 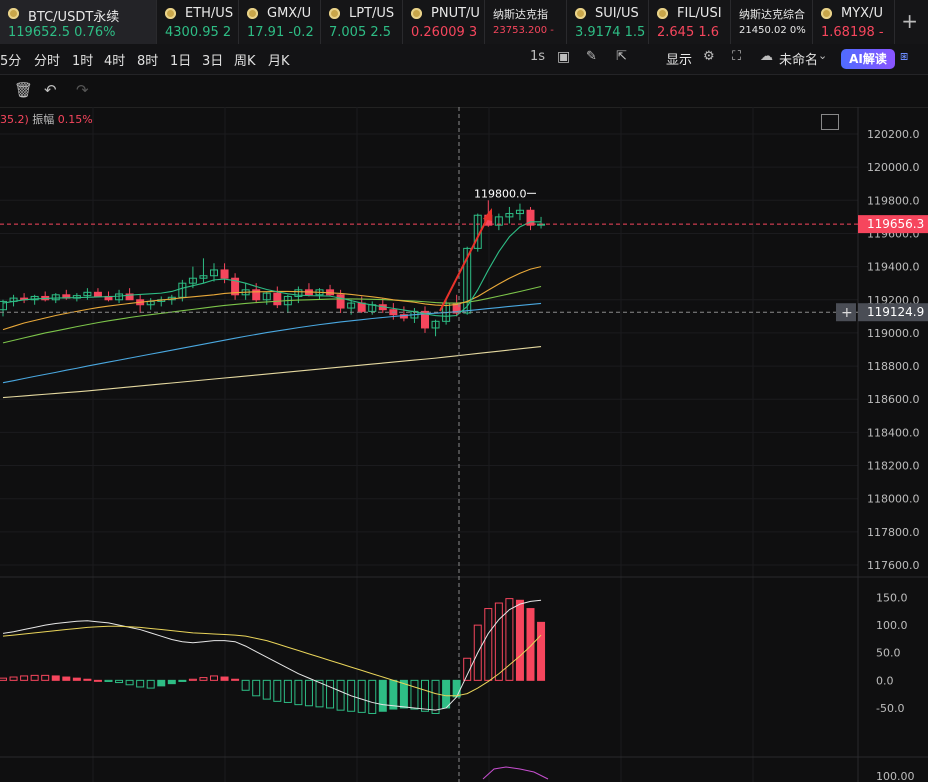 I want to click on tab-price: 7.005 2.5, so click(x=360, y=32).